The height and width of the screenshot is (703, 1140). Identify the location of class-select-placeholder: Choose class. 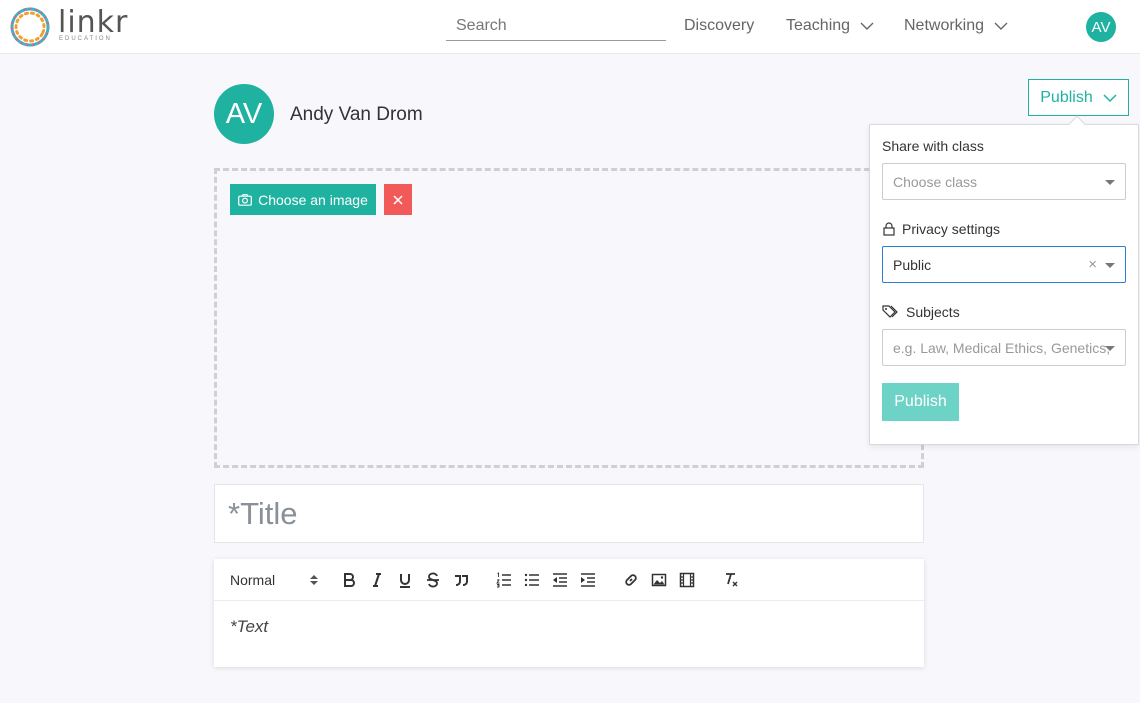
(935, 181).